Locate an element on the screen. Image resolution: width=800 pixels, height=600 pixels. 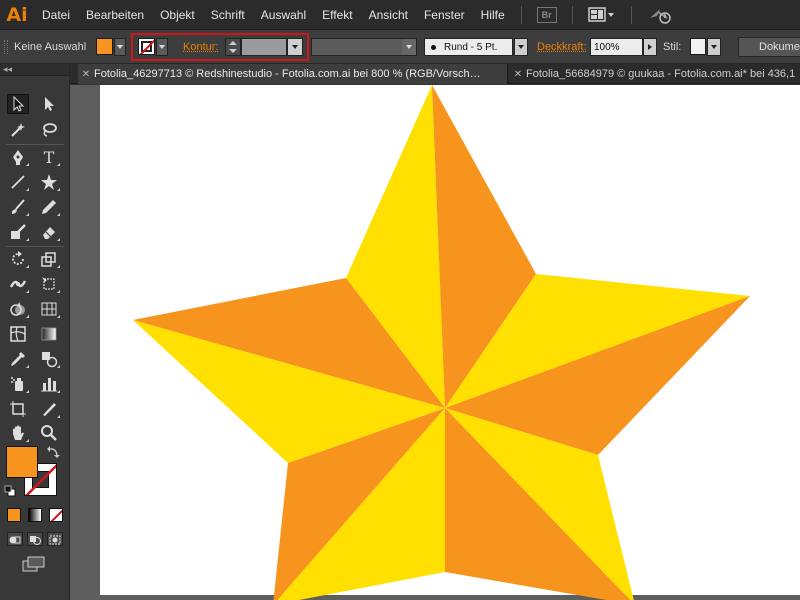
screen-mode-icon is located at coordinates (34, 564).